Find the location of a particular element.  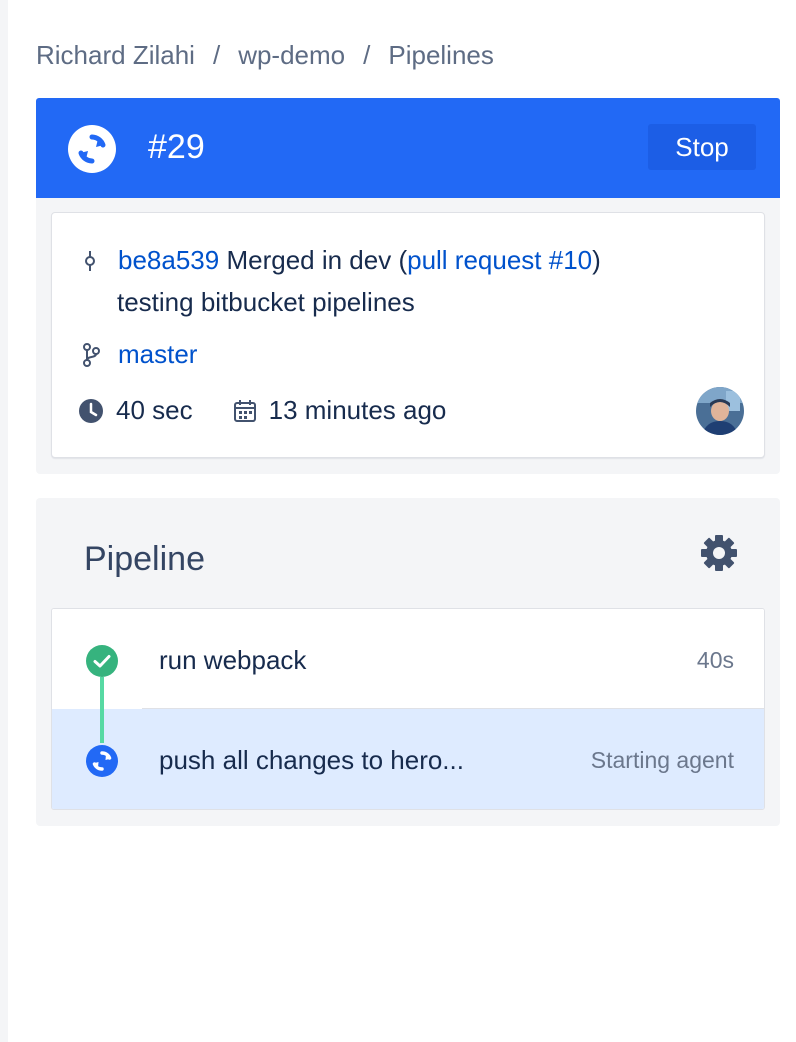

avatar-image is located at coordinates (720, 411).